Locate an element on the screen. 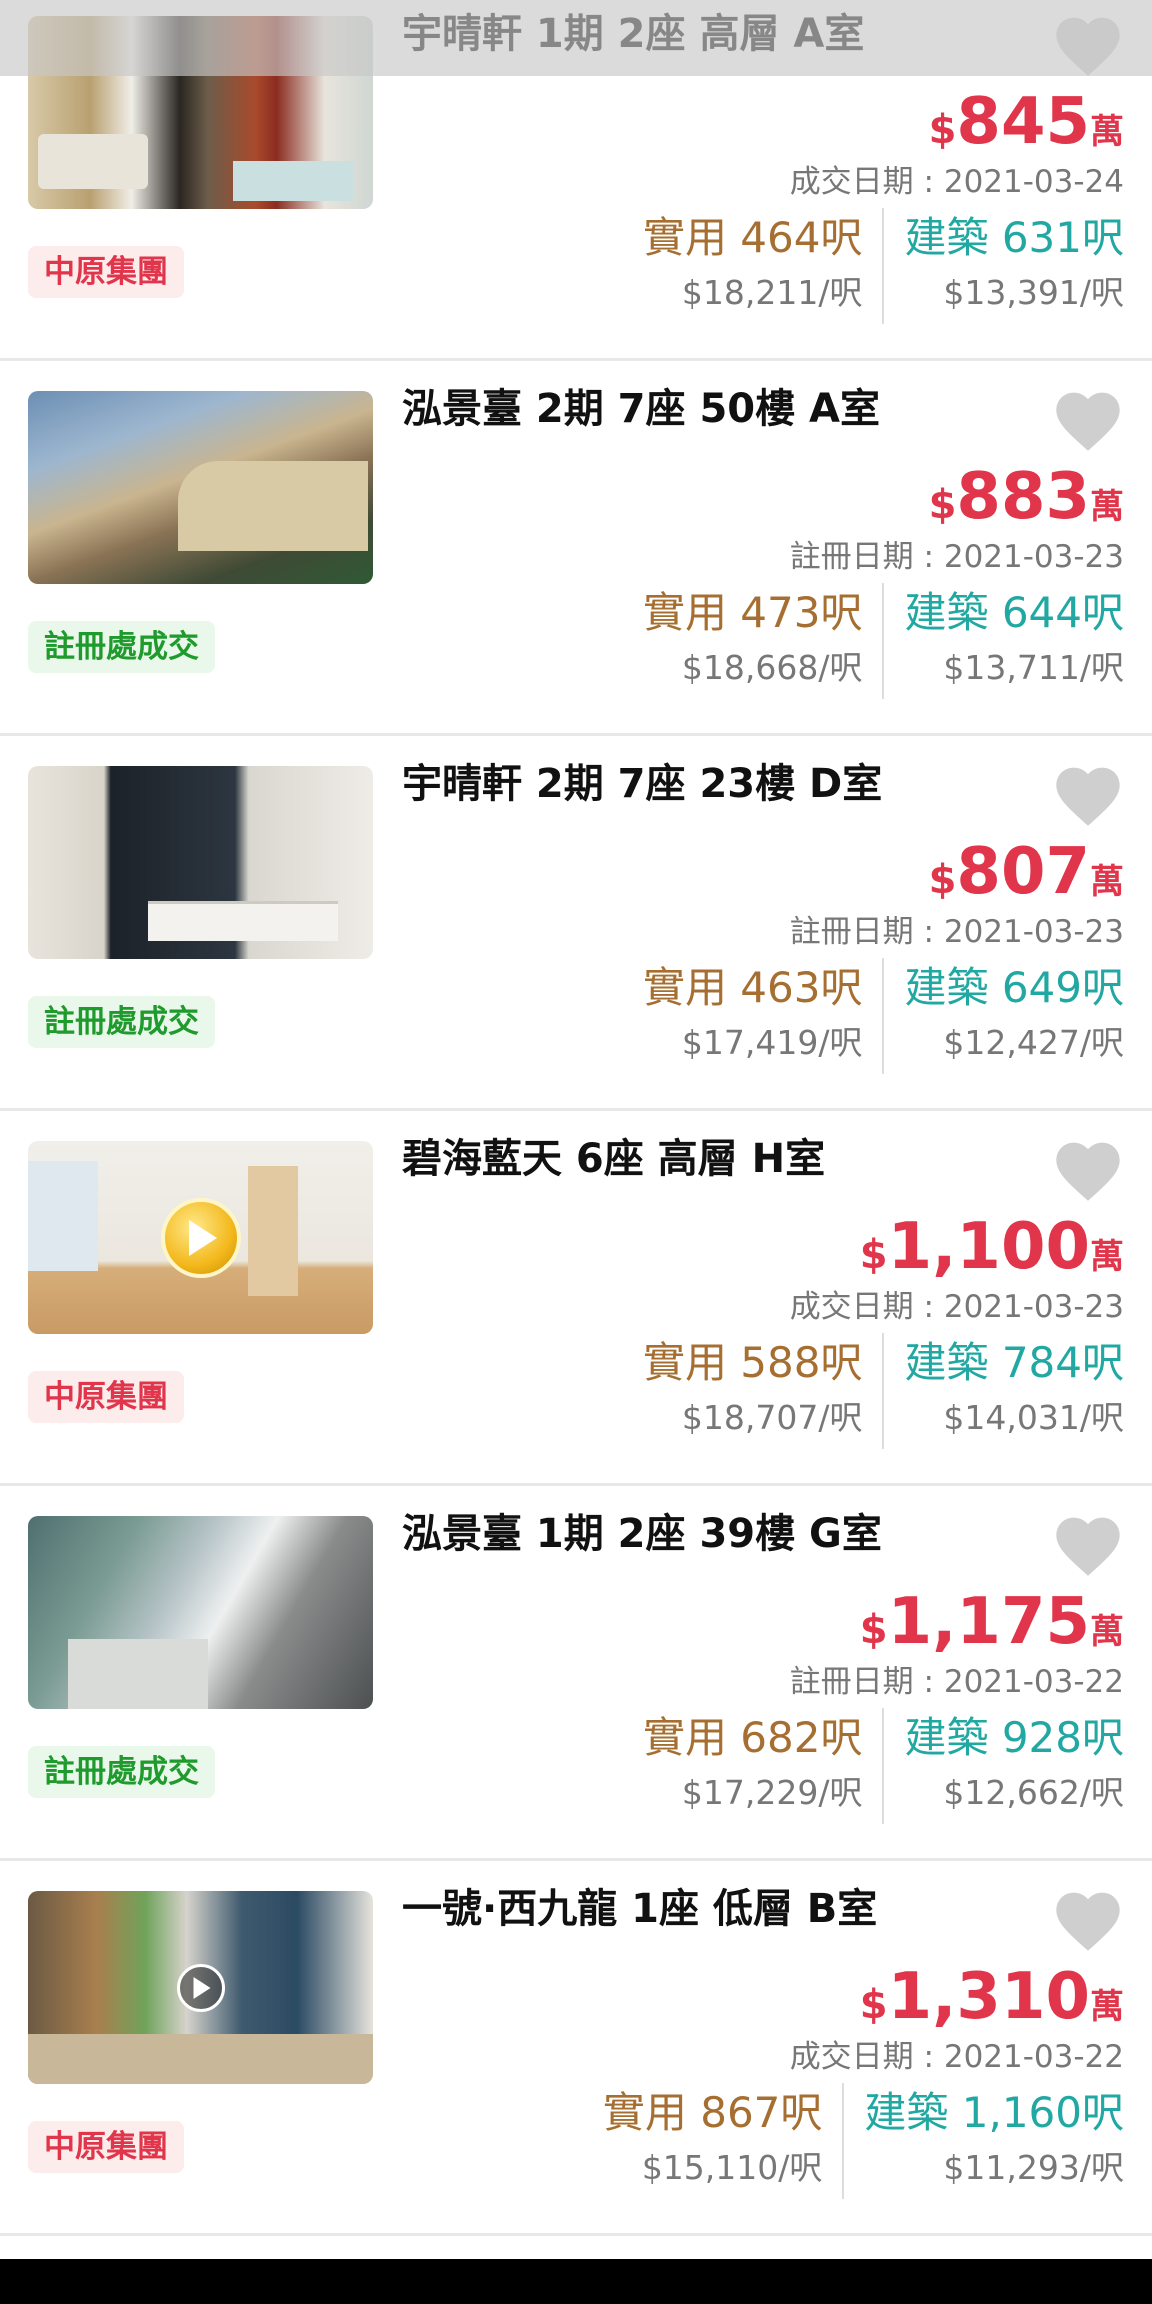  saleable-area-block: 實用 588呎 $18,707/呎 is located at coordinates (764, 1391).